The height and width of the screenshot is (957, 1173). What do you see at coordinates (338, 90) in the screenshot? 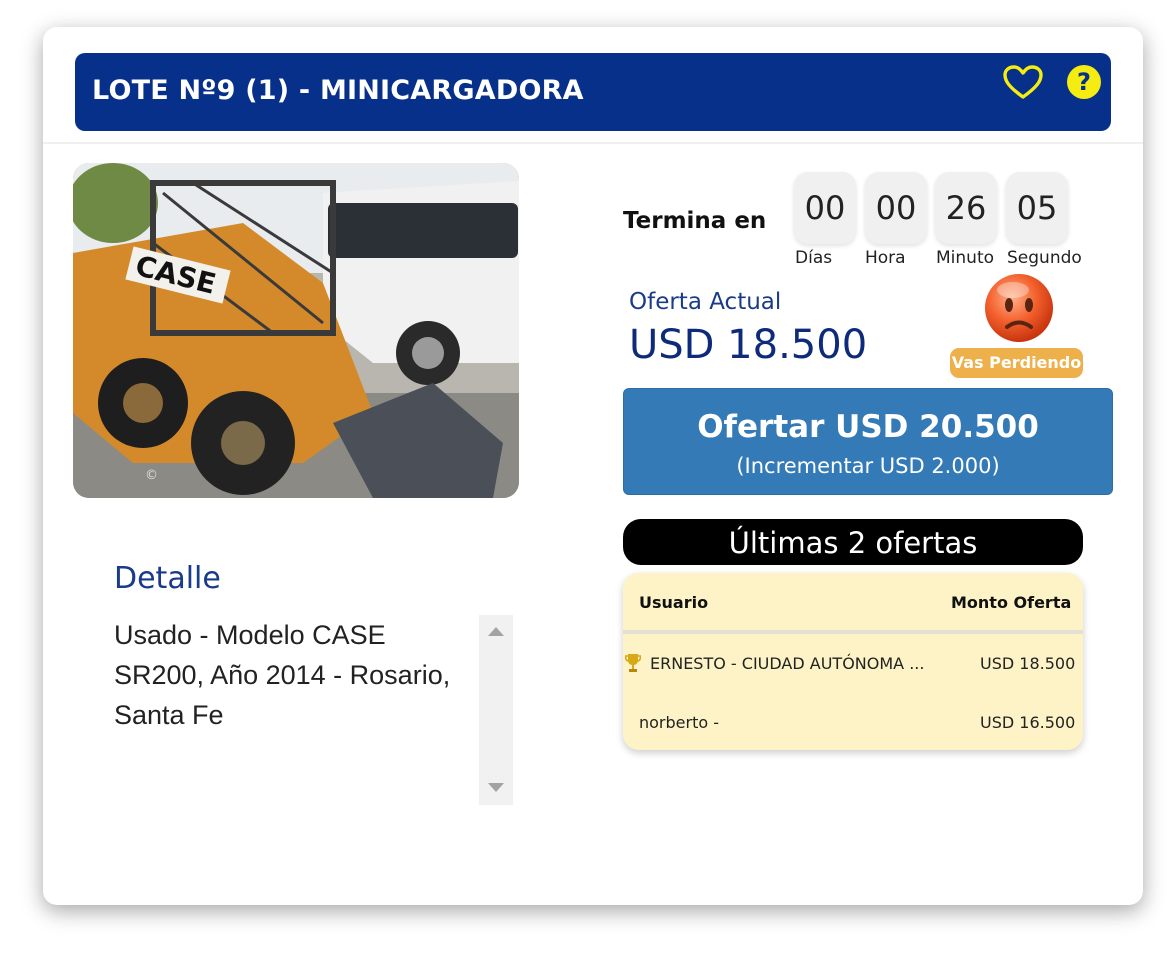
I see `lot-title: LOTE Nº9 (1) - MINICARGADORA` at bounding box center [338, 90].